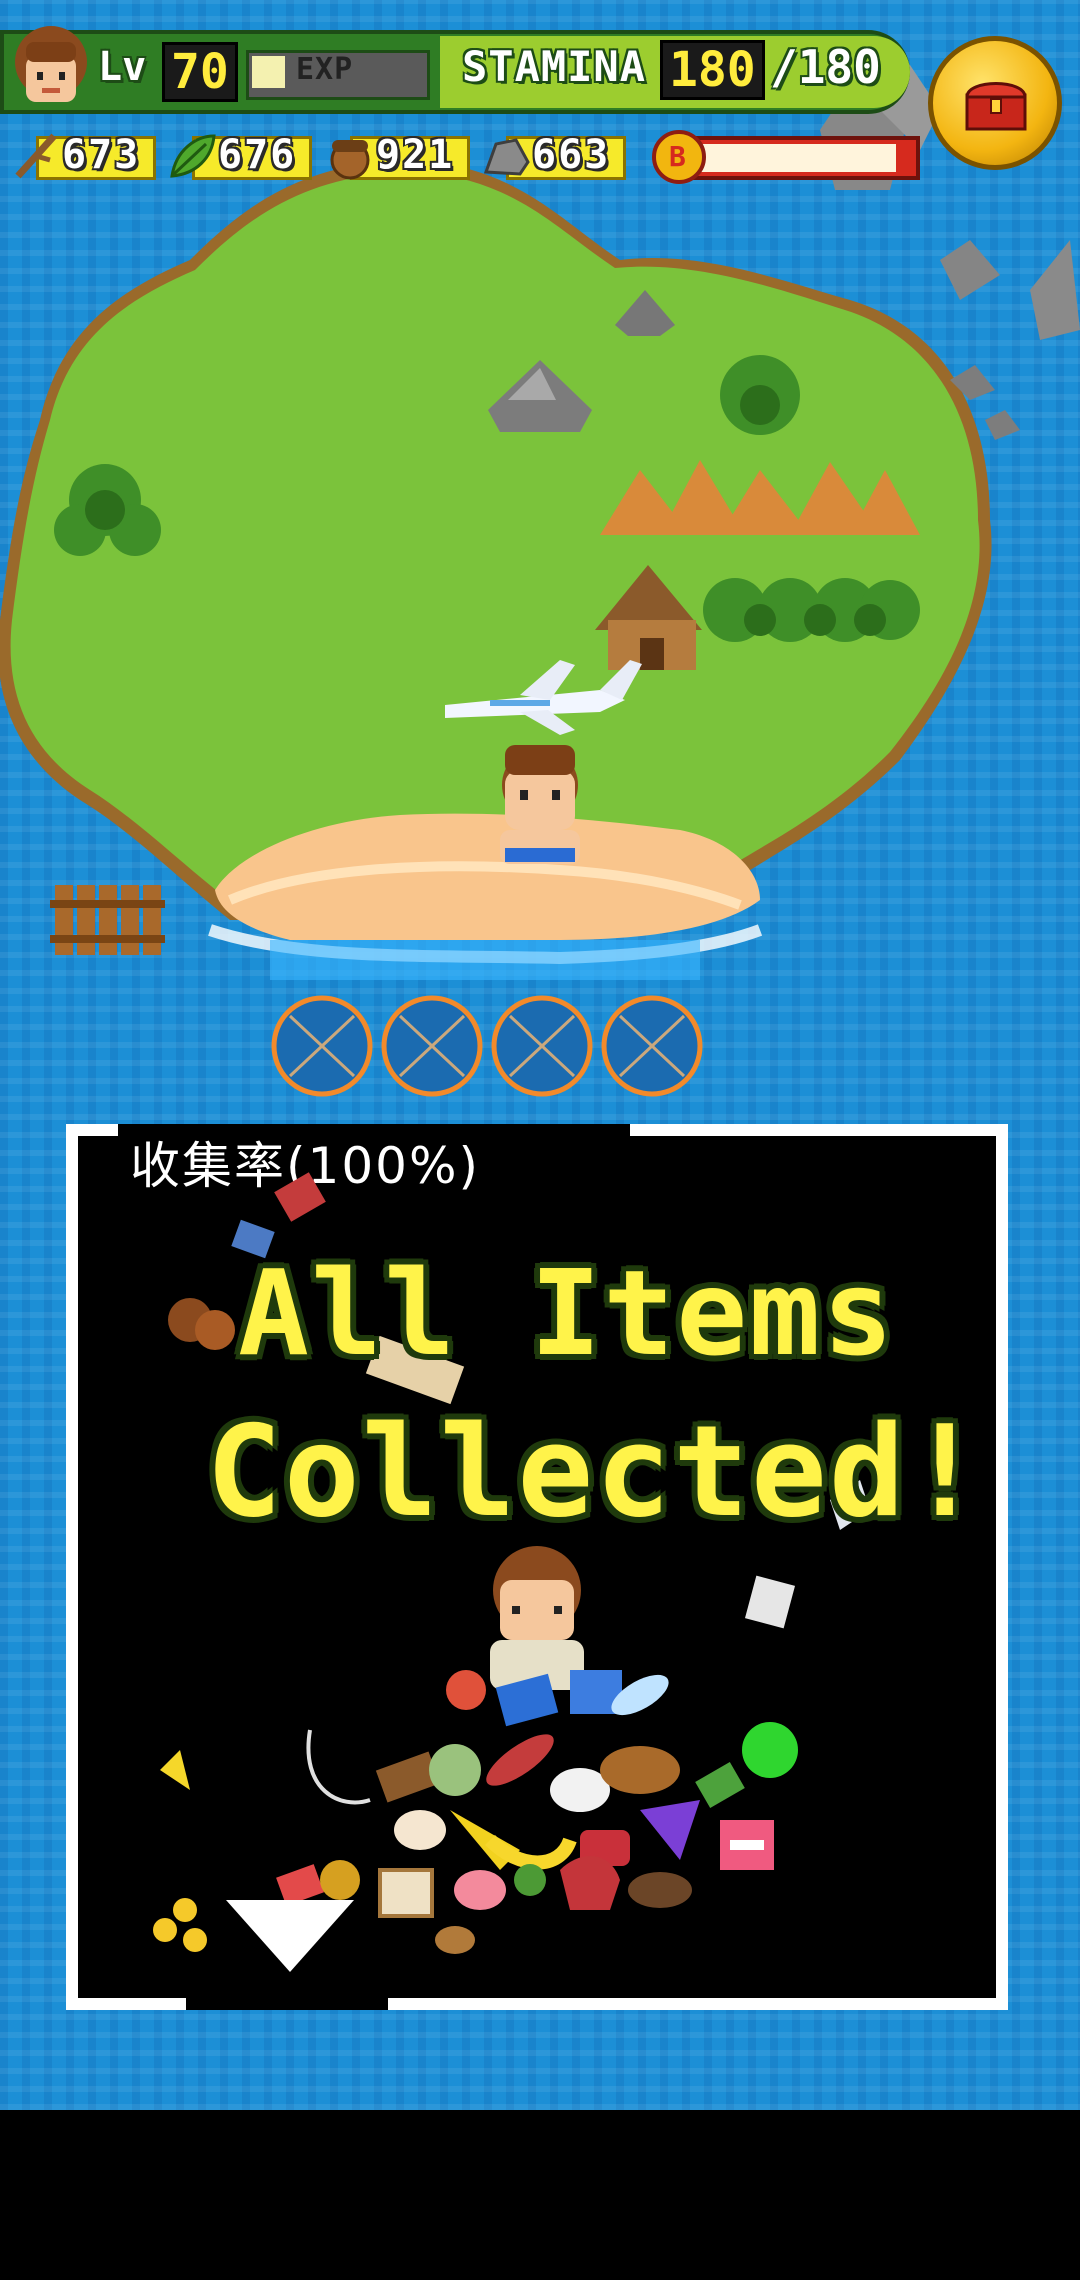 This screenshot has width=1080, height=2280. I want to click on exp-bar-fill, so click(268, 72).